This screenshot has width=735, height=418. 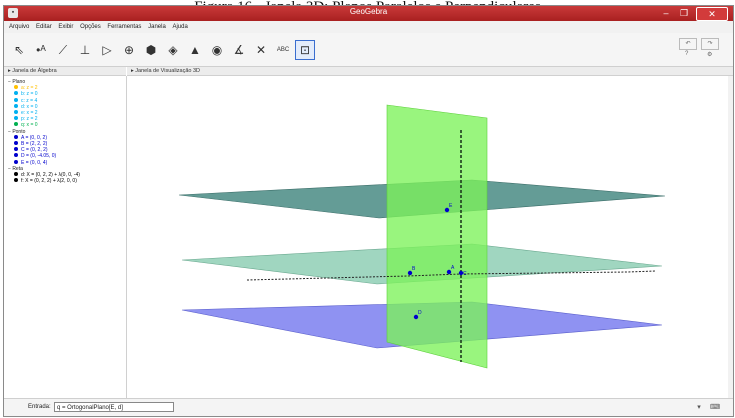 What do you see at coordinates (699, 407) in the screenshot?
I see `input-dropdown-button: ▾` at bounding box center [699, 407].